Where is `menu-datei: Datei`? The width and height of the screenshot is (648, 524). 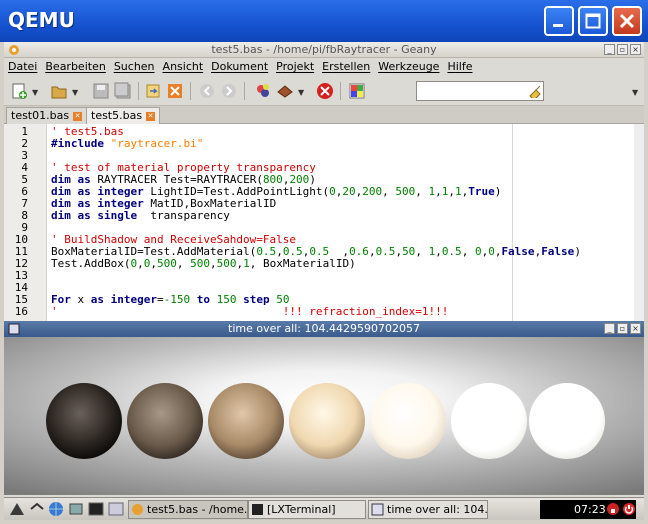 menu-datei: Datei is located at coordinates (22, 65).